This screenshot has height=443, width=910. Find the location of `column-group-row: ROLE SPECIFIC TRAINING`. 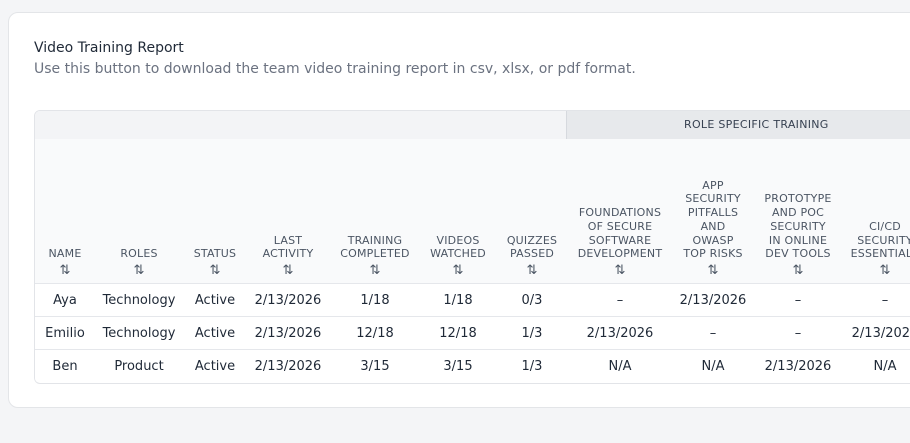

column-group-row: ROLE SPECIFIC TRAINING is located at coordinates (472, 125).